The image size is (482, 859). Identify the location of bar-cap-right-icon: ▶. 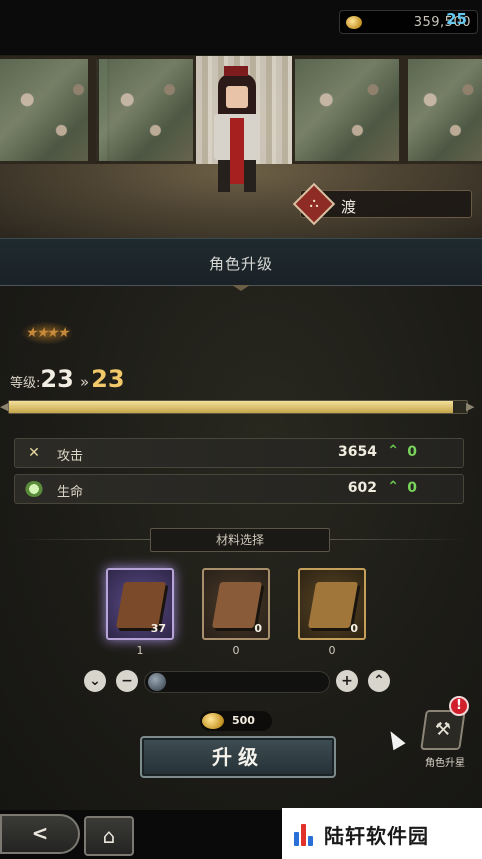
(470, 406).